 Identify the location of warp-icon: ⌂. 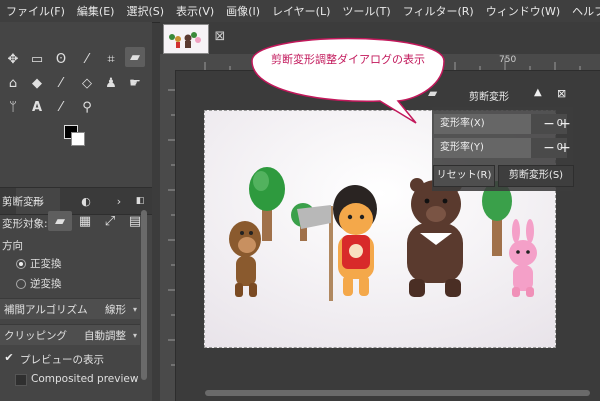
(13, 83).